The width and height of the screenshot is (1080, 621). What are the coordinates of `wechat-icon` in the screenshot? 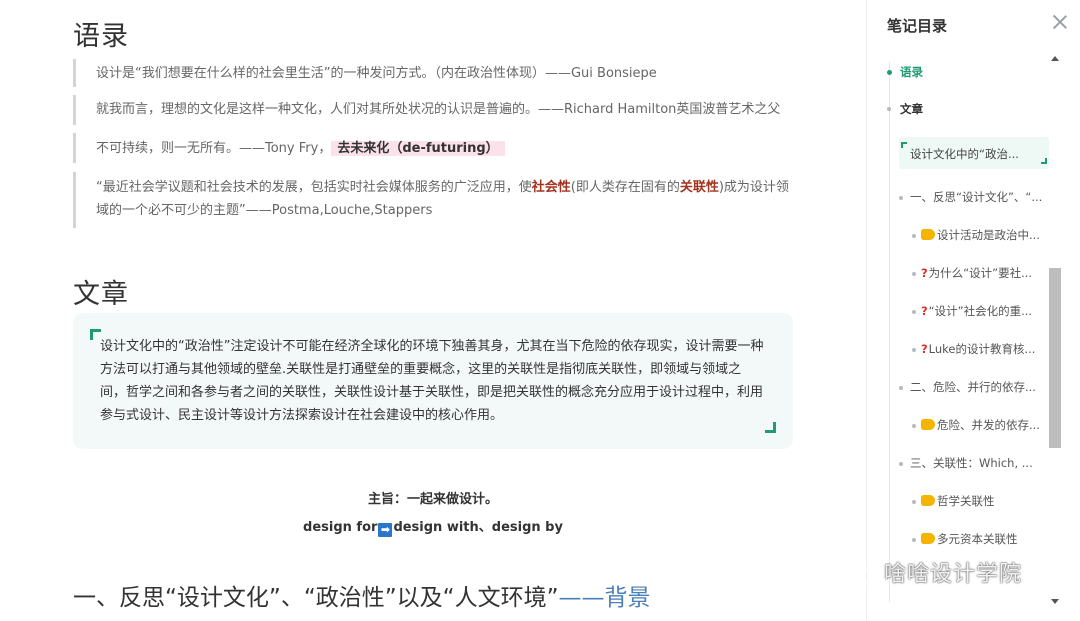 It's located at (857, 573).